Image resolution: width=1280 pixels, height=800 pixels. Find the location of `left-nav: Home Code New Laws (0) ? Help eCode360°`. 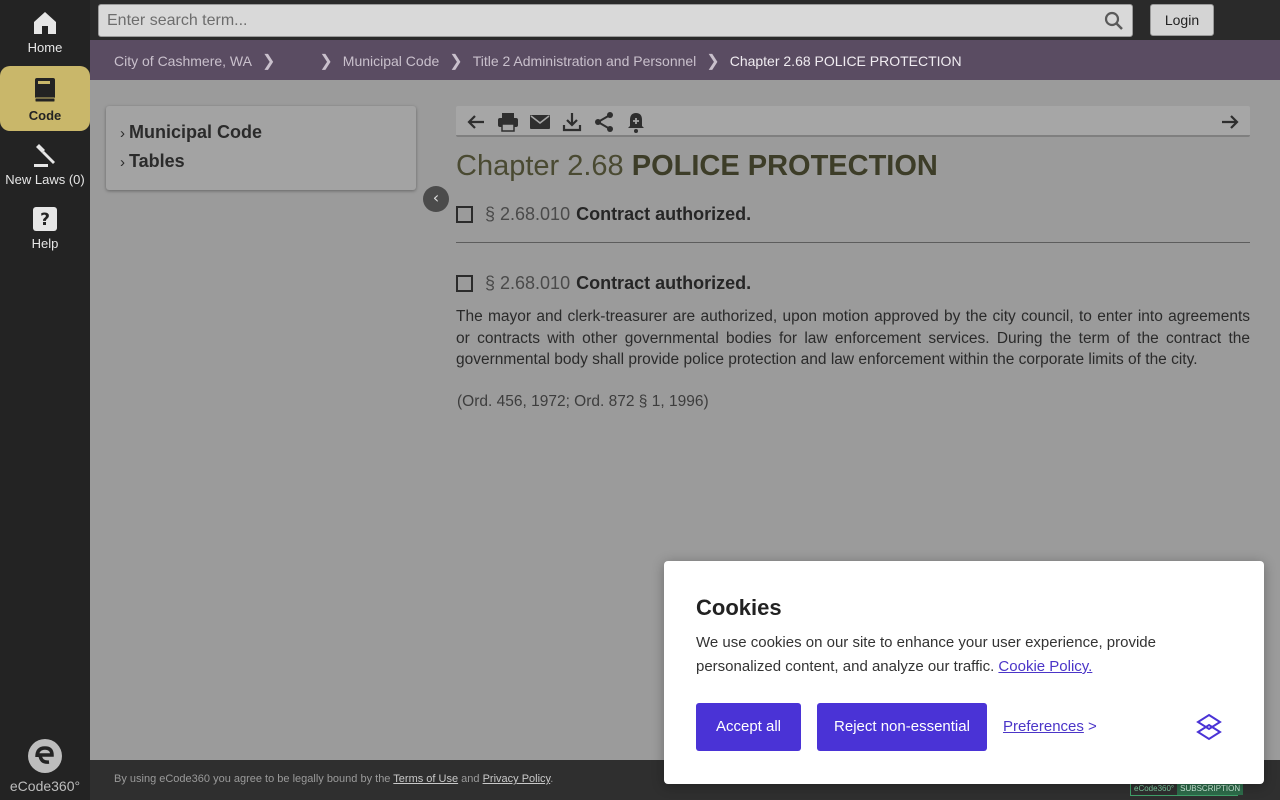

left-nav: Home Code New Laws (0) ? Help eCode360° is located at coordinates (45, 400).